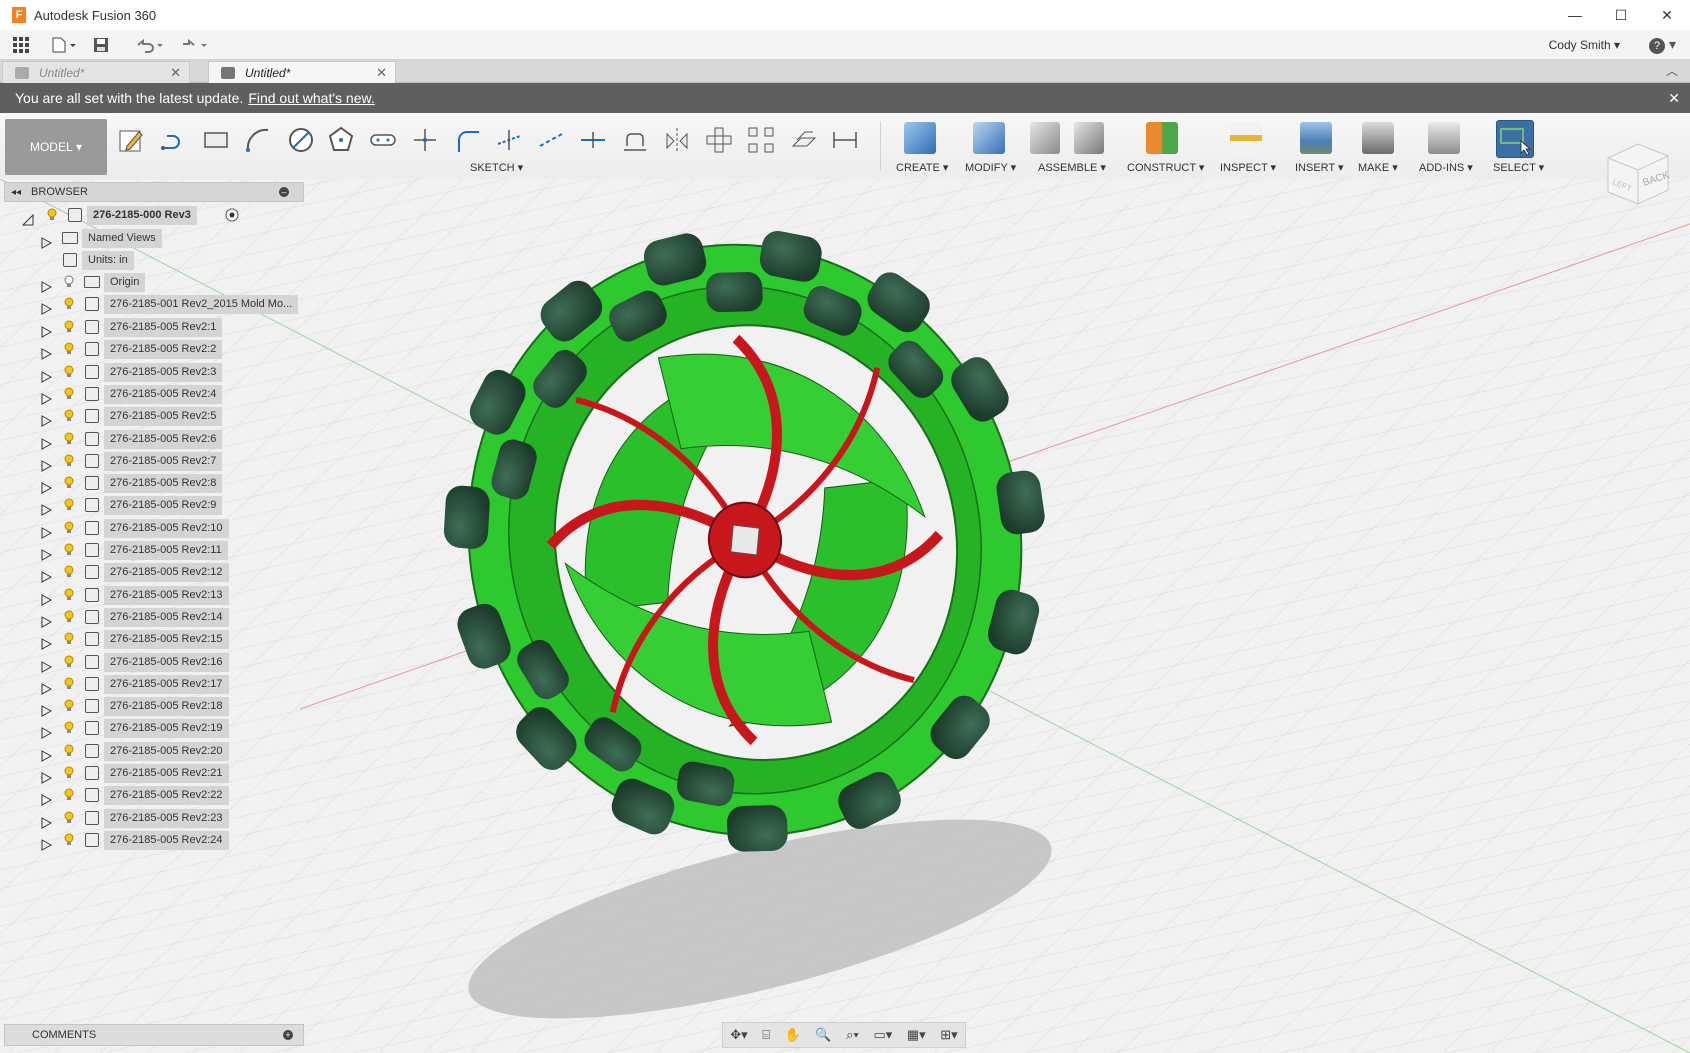 This screenshot has height=1053, width=1690. What do you see at coordinates (143, 751) in the screenshot?
I see `tree-node-component: 276-2185-005 Rev2:20` at bounding box center [143, 751].